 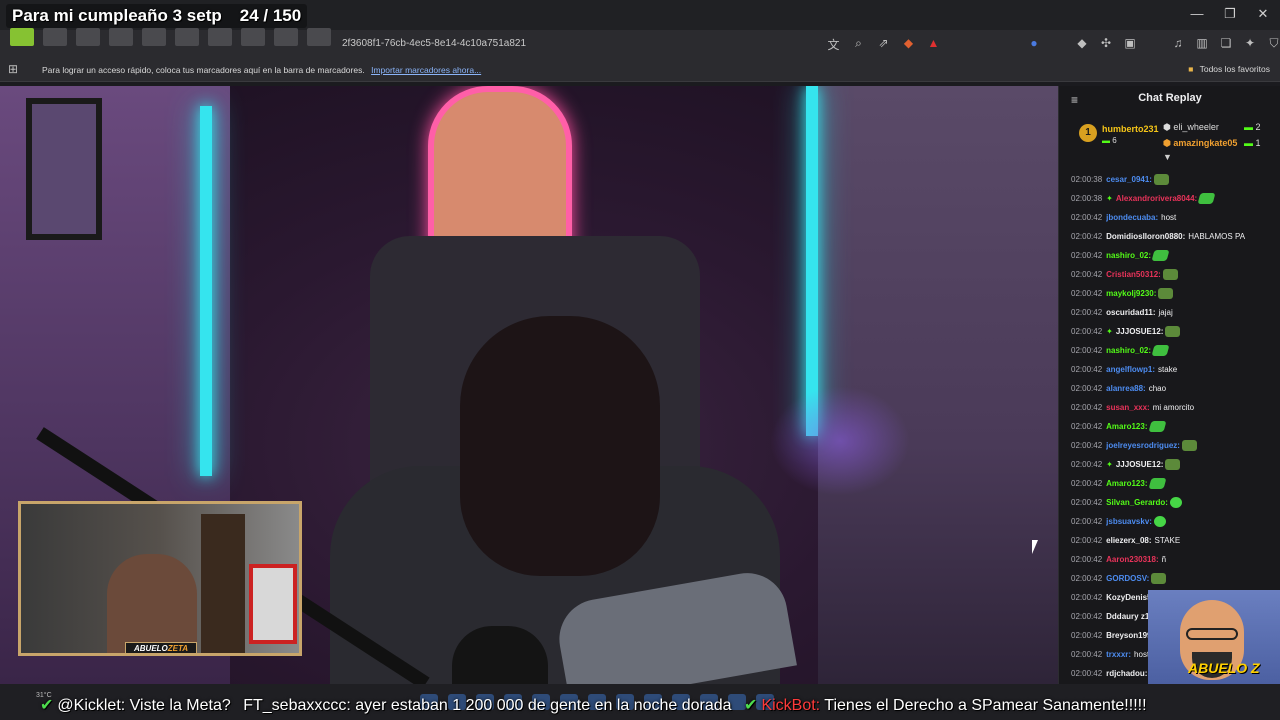 What do you see at coordinates (1034, 43) in the screenshot?
I see `extension-icon: ●` at bounding box center [1034, 43].